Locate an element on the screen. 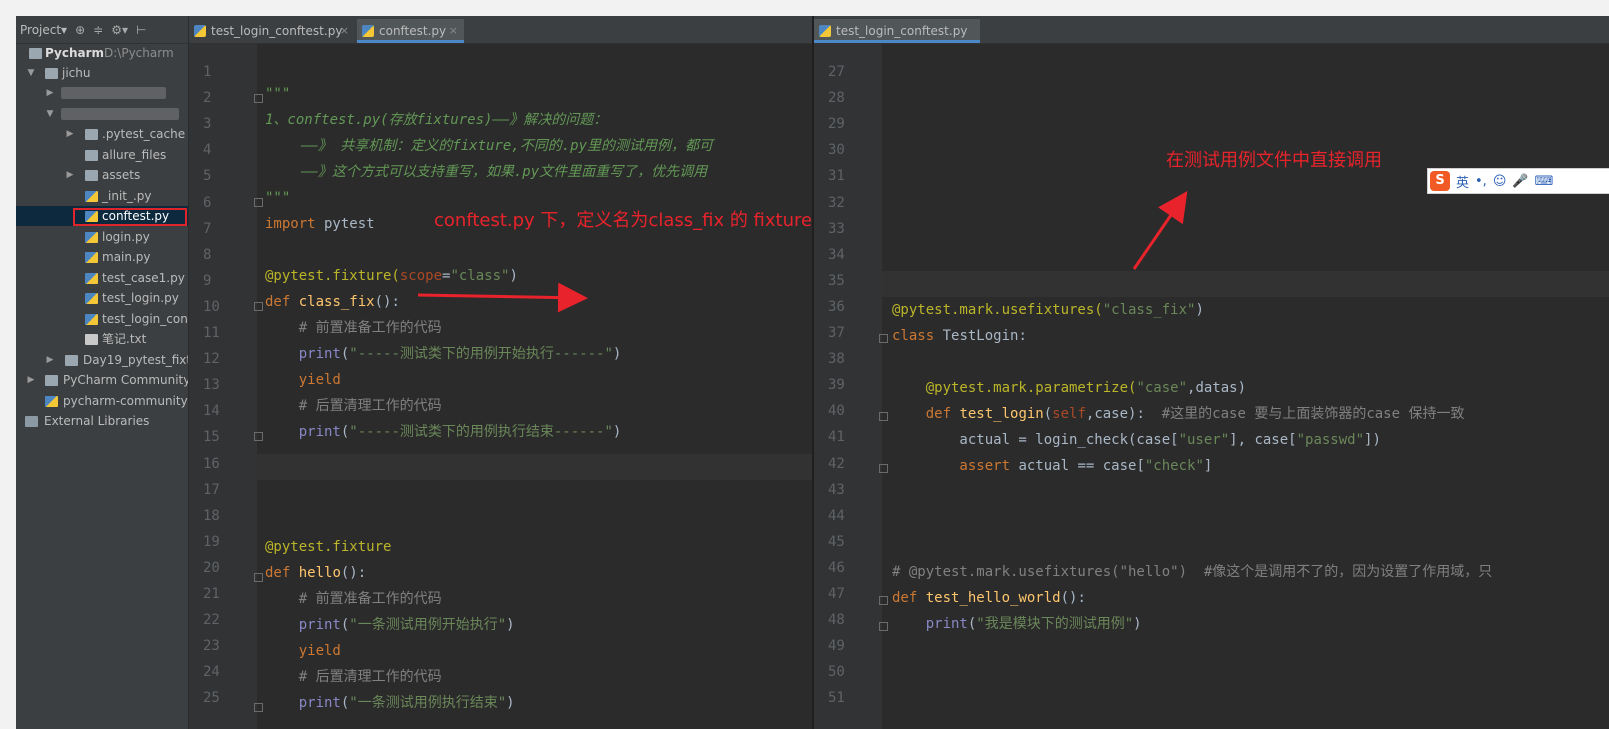 This screenshot has width=1609, height=729. project-toolbar: Project▾ ⊕ ≑ ⚙▾ ⊢ is located at coordinates (102, 30).